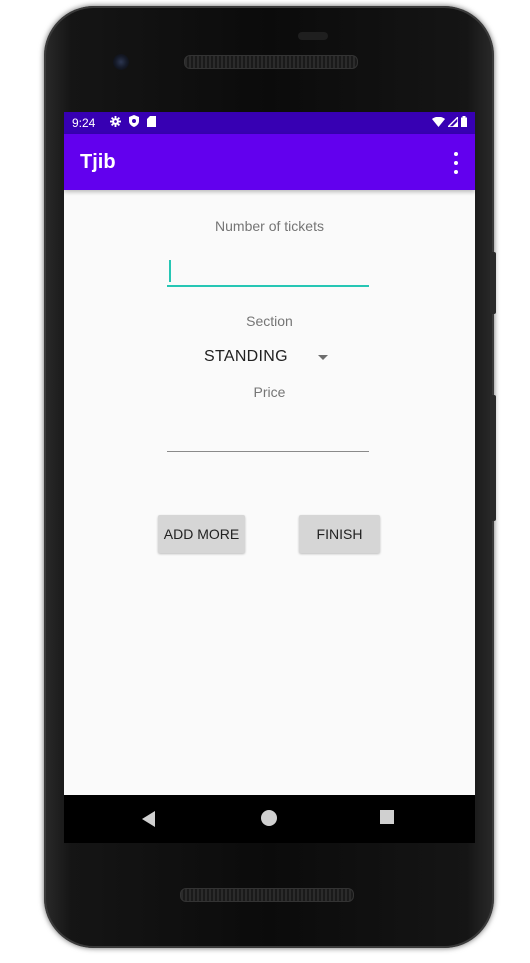 Image resolution: width=530 pixels, height=963 pixels. What do you see at coordinates (267, 895) in the screenshot?
I see `bottom-speaker` at bounding box center [267, 895].